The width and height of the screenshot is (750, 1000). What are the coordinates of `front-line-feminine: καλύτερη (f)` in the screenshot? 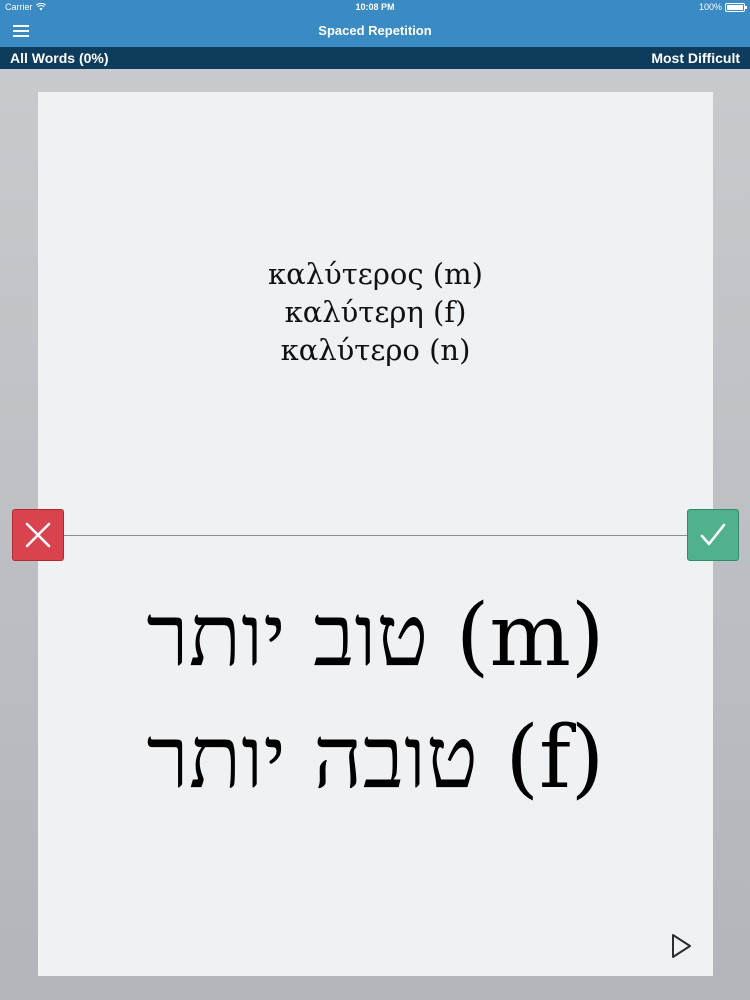 It's located at (375, 312).